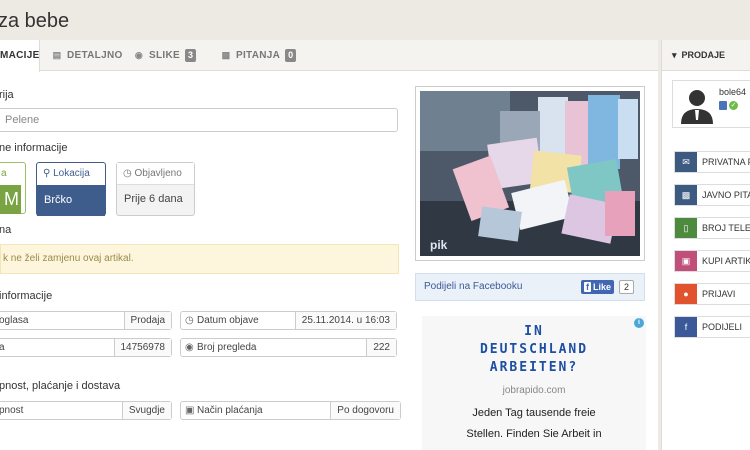 The height and width of the screenshot is (450, 750). I want to click on private-message-button: ✉ PRIVATNA P, so click(712, 162).